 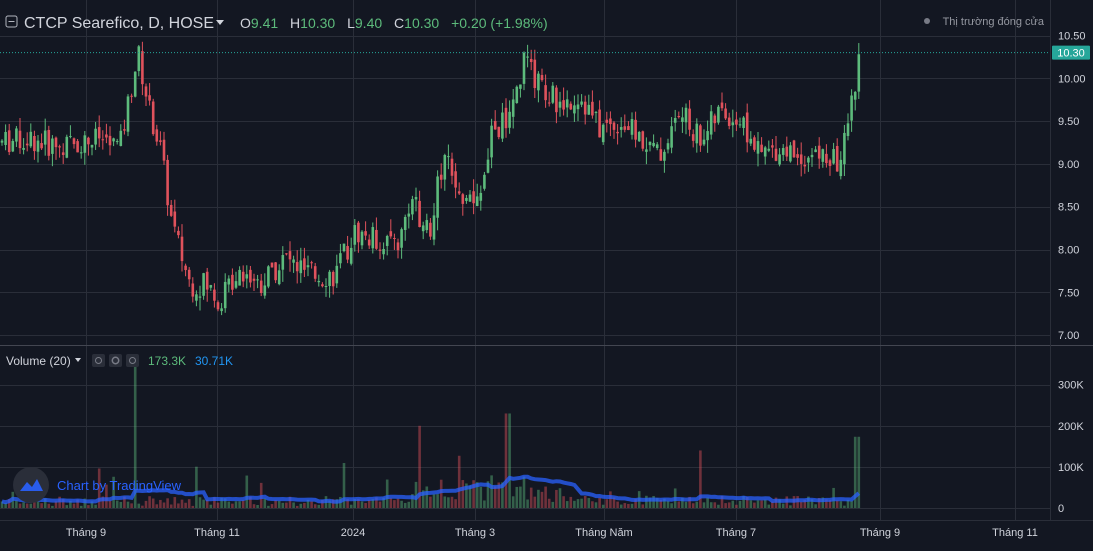 I want to click on high-value: 10.30, so click(x=317, y=23).